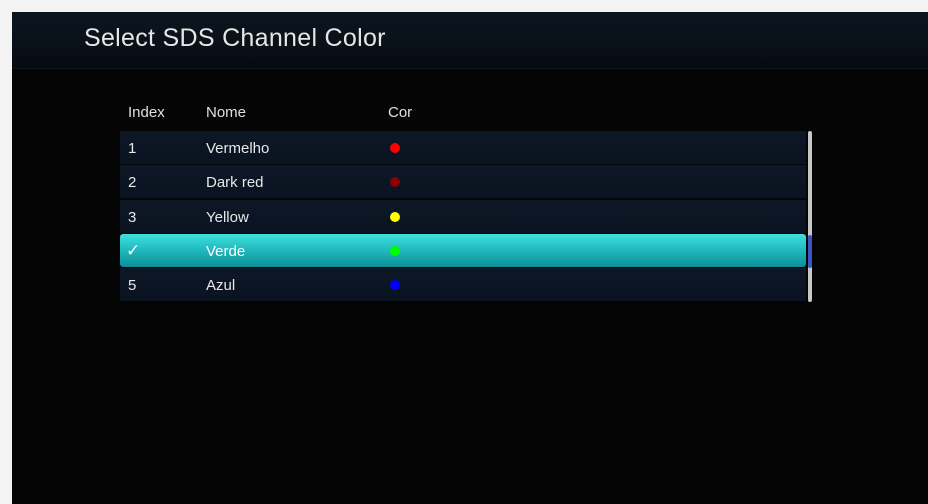 The width and height of the screenshot is (928, 504). I want to click on column-header-index: Index, so click(146, 112).